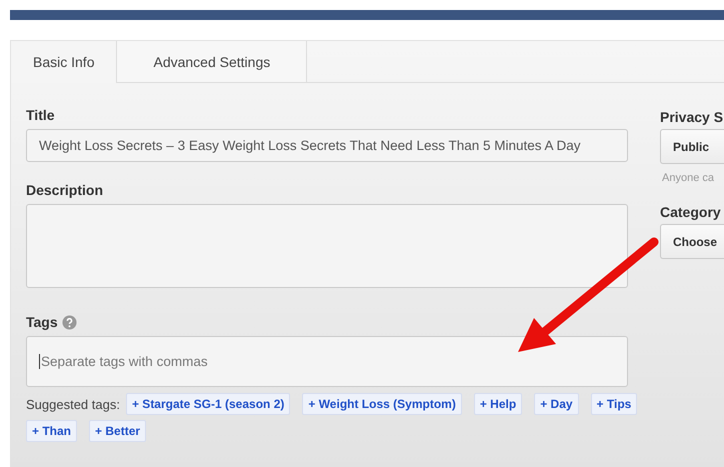  Describe the element at coordinates (691, 212) in the screenshot. I see `field-label: Category` at that location.